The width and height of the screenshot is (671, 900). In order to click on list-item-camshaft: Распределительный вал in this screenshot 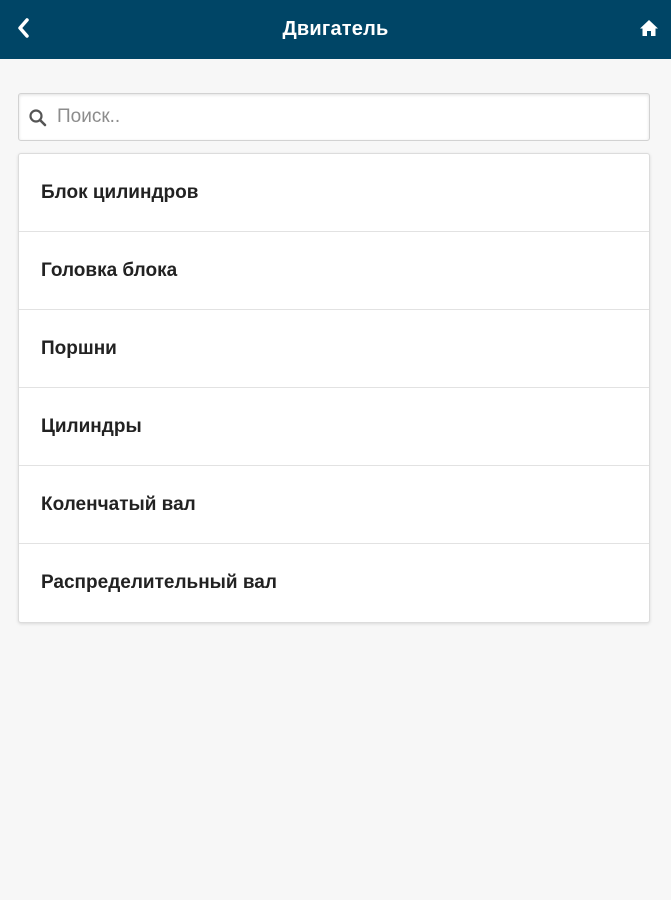, I will do `click(334, 583)`.